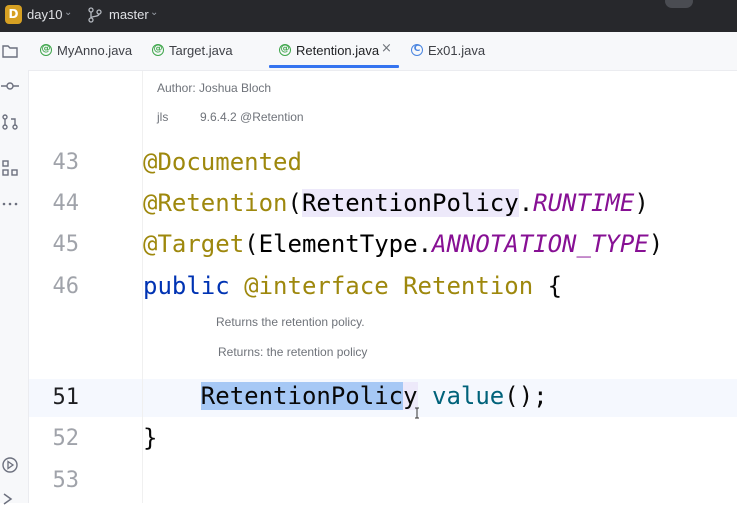 The image size is (737, 508). Describe the element at coordinates (540, 244) in the screenshot. I see `constant-token: ANNOTATION_TYPE` at that location.